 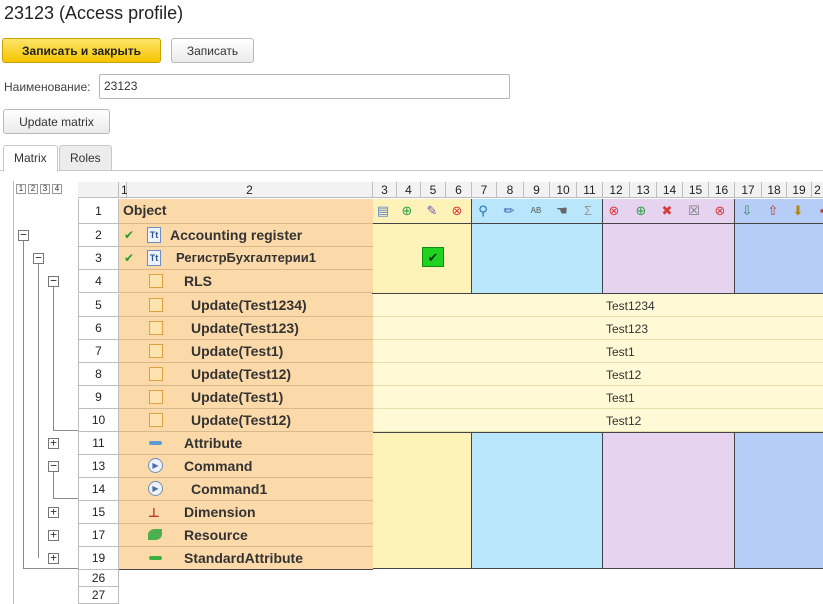 What do you see at coordinates (98, 258) in the screenshot?
I see `row-number: 3` at bounding box center [98, 258].